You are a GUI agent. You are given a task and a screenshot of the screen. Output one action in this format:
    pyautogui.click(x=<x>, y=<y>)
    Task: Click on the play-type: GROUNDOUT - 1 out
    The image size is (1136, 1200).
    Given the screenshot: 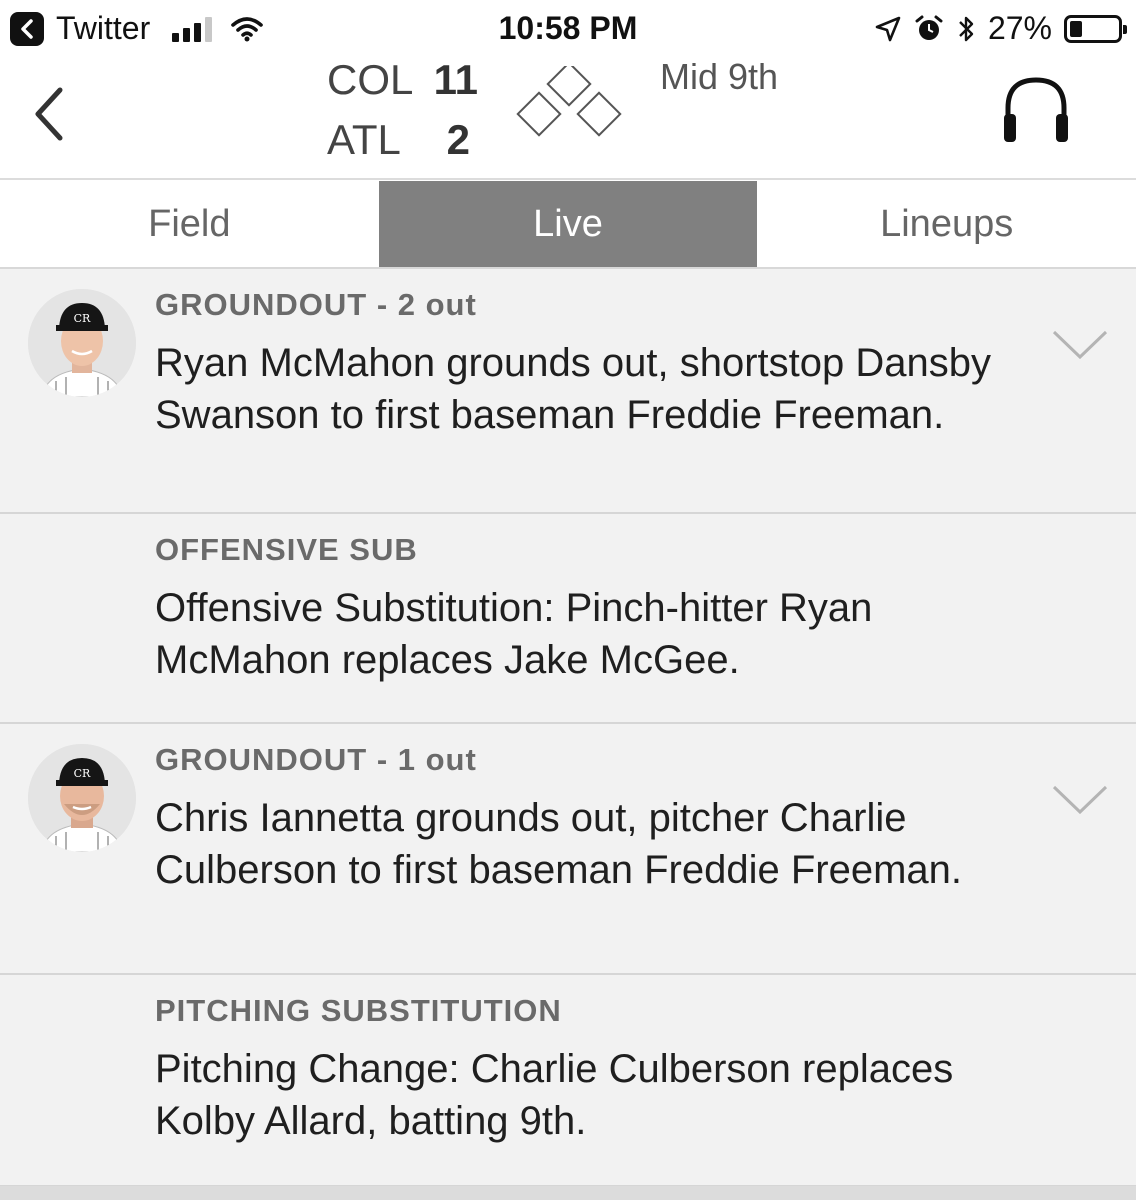 What is the action you would take?
    pyautogui.click(x=316, y=759)
    